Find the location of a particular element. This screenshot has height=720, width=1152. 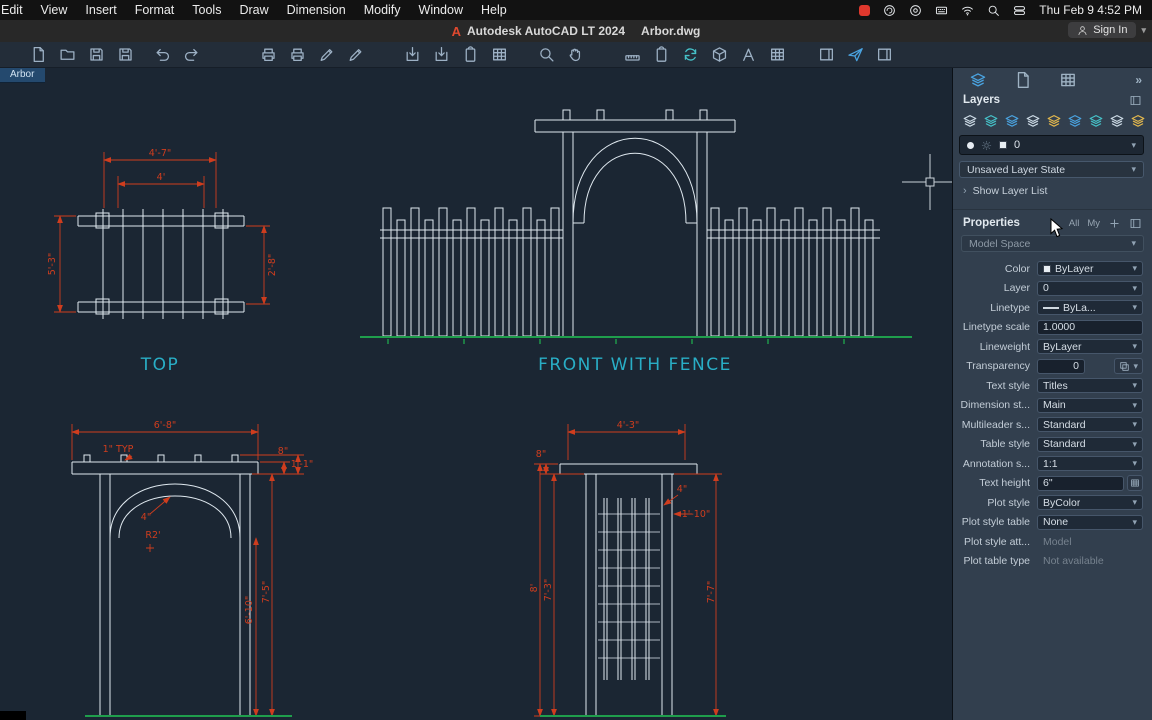

keyboard-icon is located at coordinates (941, 10).